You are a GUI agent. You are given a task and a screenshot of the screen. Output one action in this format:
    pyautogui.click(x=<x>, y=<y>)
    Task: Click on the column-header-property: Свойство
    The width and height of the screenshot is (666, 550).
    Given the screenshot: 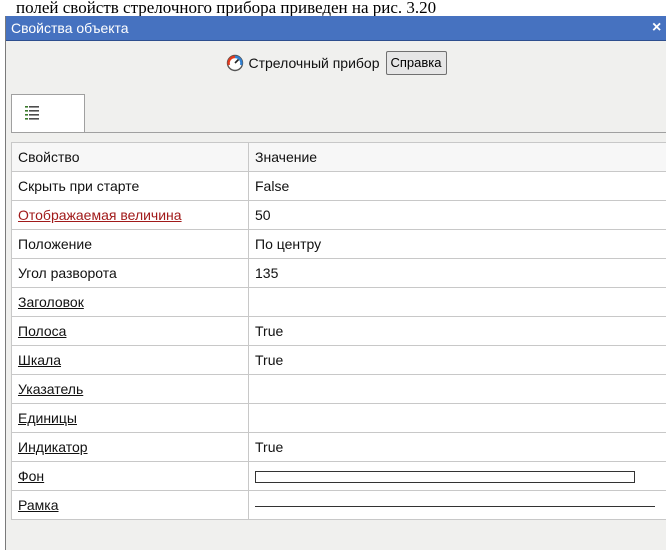 What is the action you would take?
    pyautogui.click(x=130, y=157)
    